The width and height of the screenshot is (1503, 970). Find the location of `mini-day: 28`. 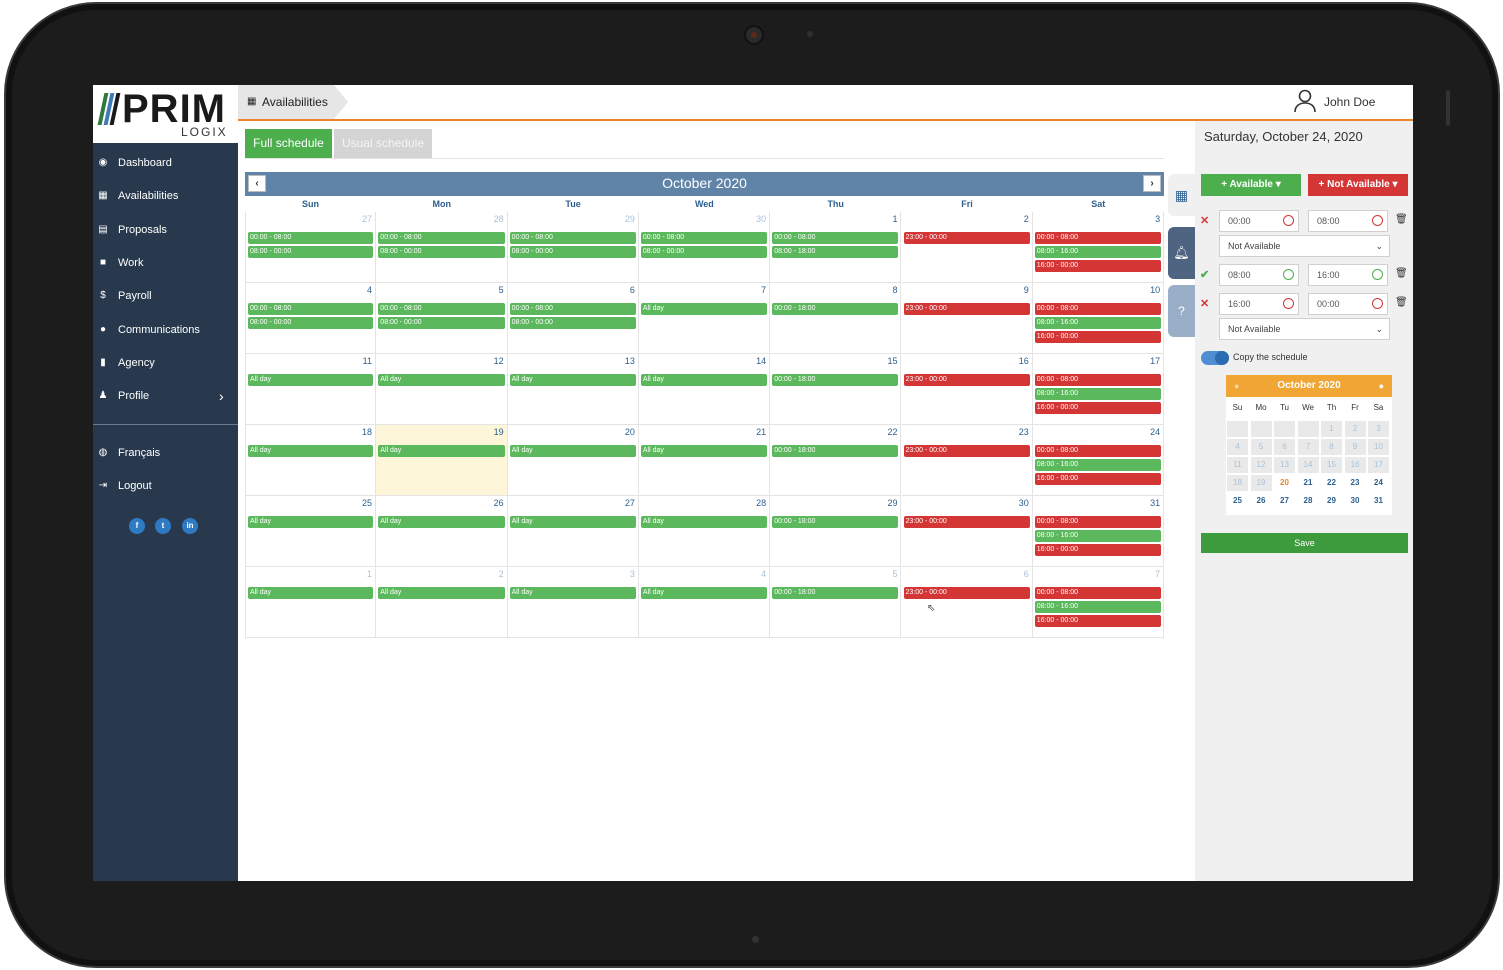

mini-day: 28 is located at coordinates (1308, 501).